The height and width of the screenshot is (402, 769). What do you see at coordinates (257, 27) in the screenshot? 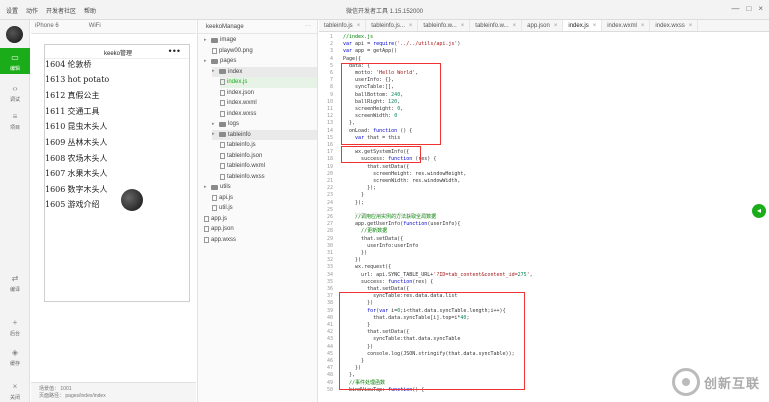
I see `file-tree-header: keekoManage ···` at bounding box center [257, 27].